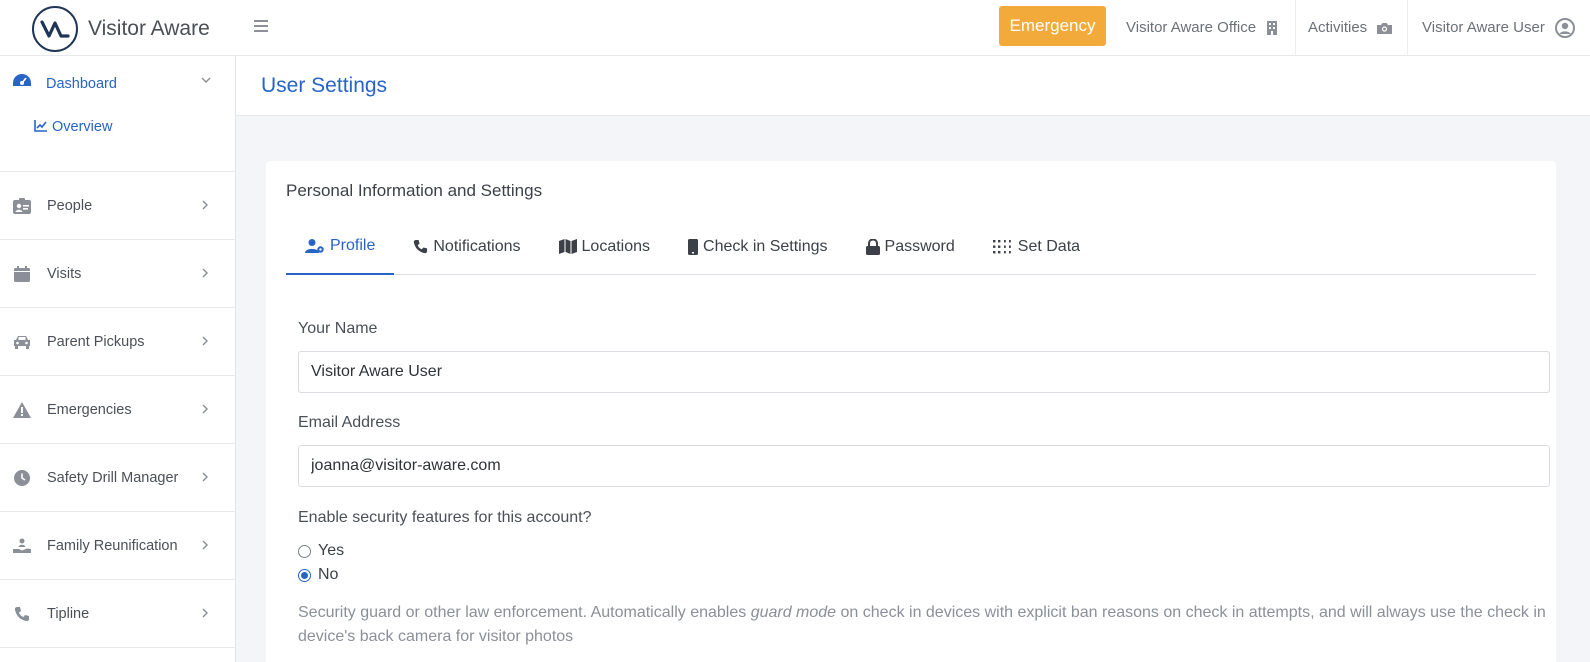  I want to click on building-icon, so click(1272, 27).